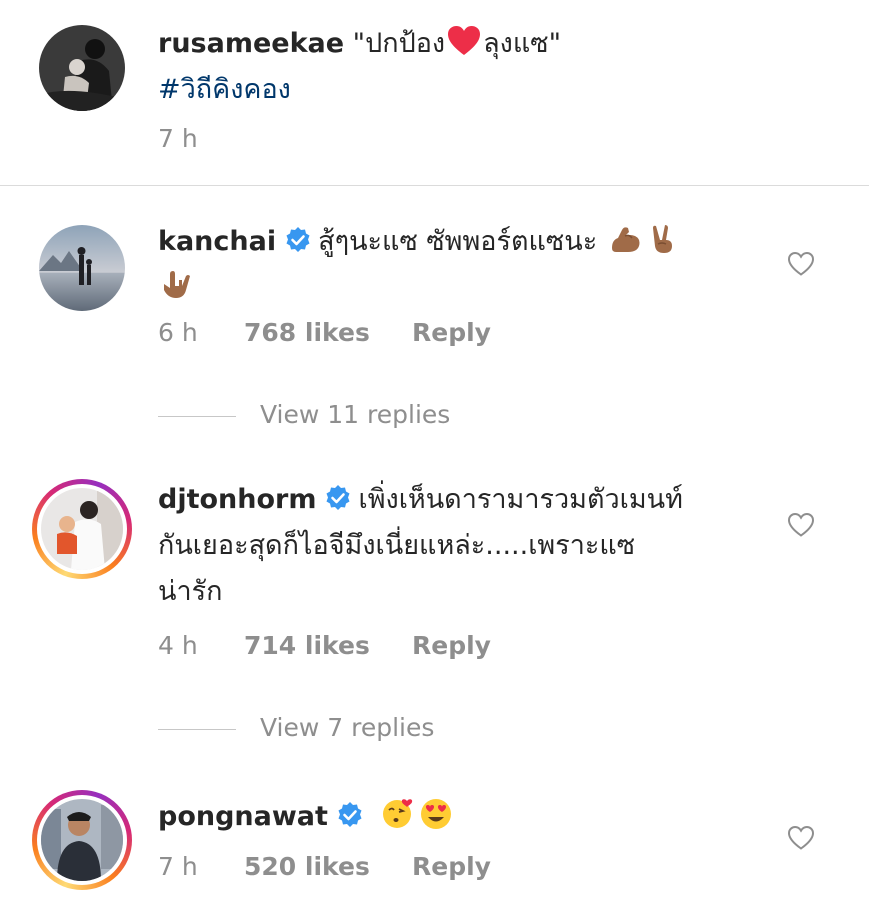 The width and height of the screenshot is (869, 913). Describe the element at coordinates (328, 645) in the screenshot. I see `likes-count-button: 714 likes` at that location.